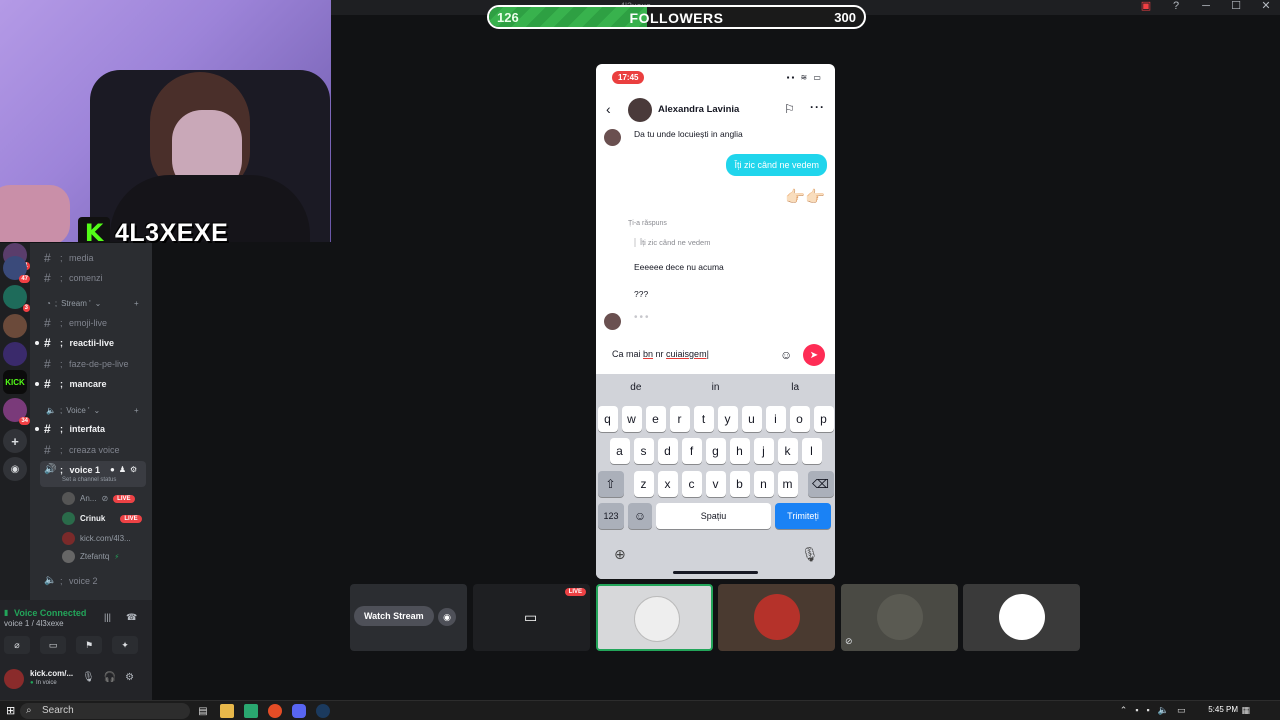 The image size is (1280, 720). What do you see at coordinates (203, 711) in the screenshot?
I see `task-view-icon: ▤` at bounding box center [203, 711].